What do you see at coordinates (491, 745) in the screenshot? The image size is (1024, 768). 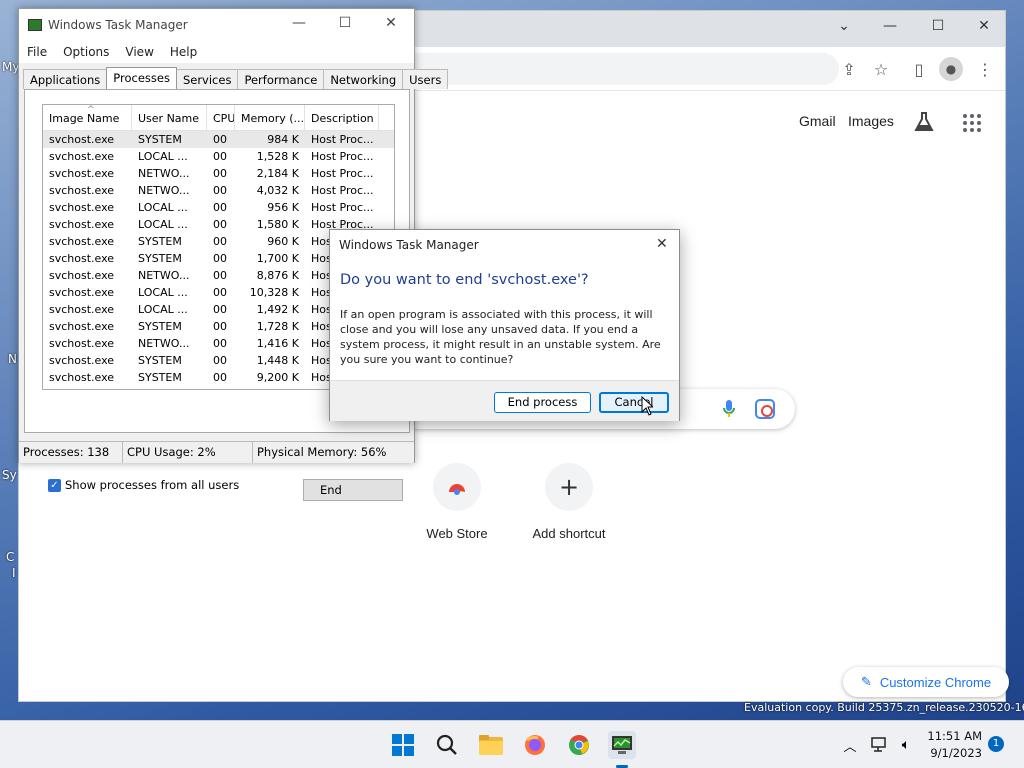 I see `file-explorer-icon` at bounding box center [491, 745].